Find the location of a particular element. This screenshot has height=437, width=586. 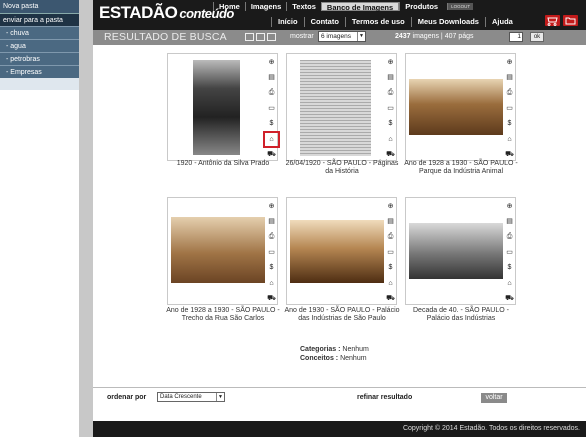

sidebar-item-nova-pasta: Nova pasta is located at coordinates (39, 6).